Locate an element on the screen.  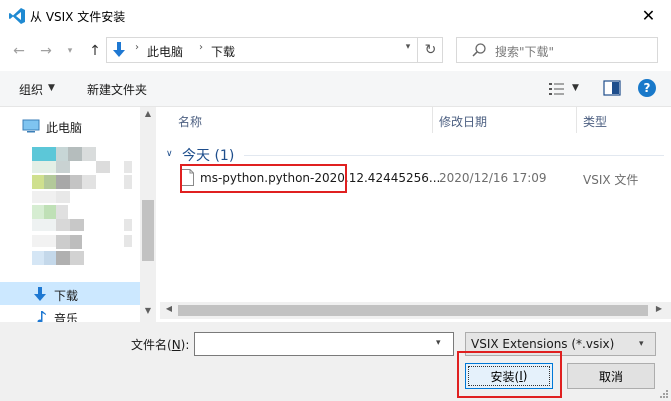
group-header-today: 今天 (1) is located at coordinates (208, 155).